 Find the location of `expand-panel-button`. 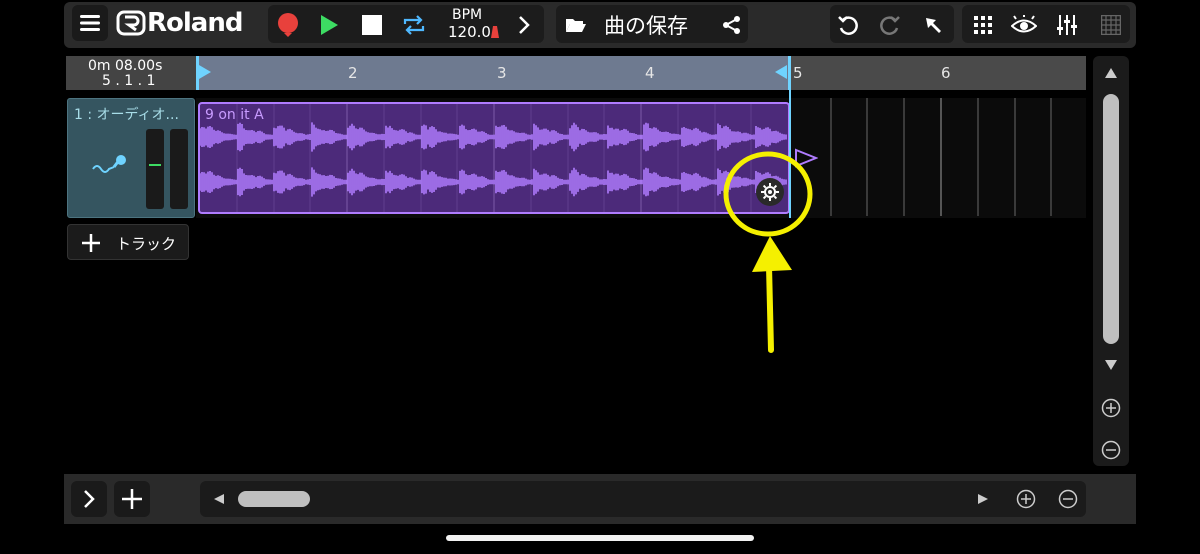

expand-panel-button is located at coordinates (89, 499).